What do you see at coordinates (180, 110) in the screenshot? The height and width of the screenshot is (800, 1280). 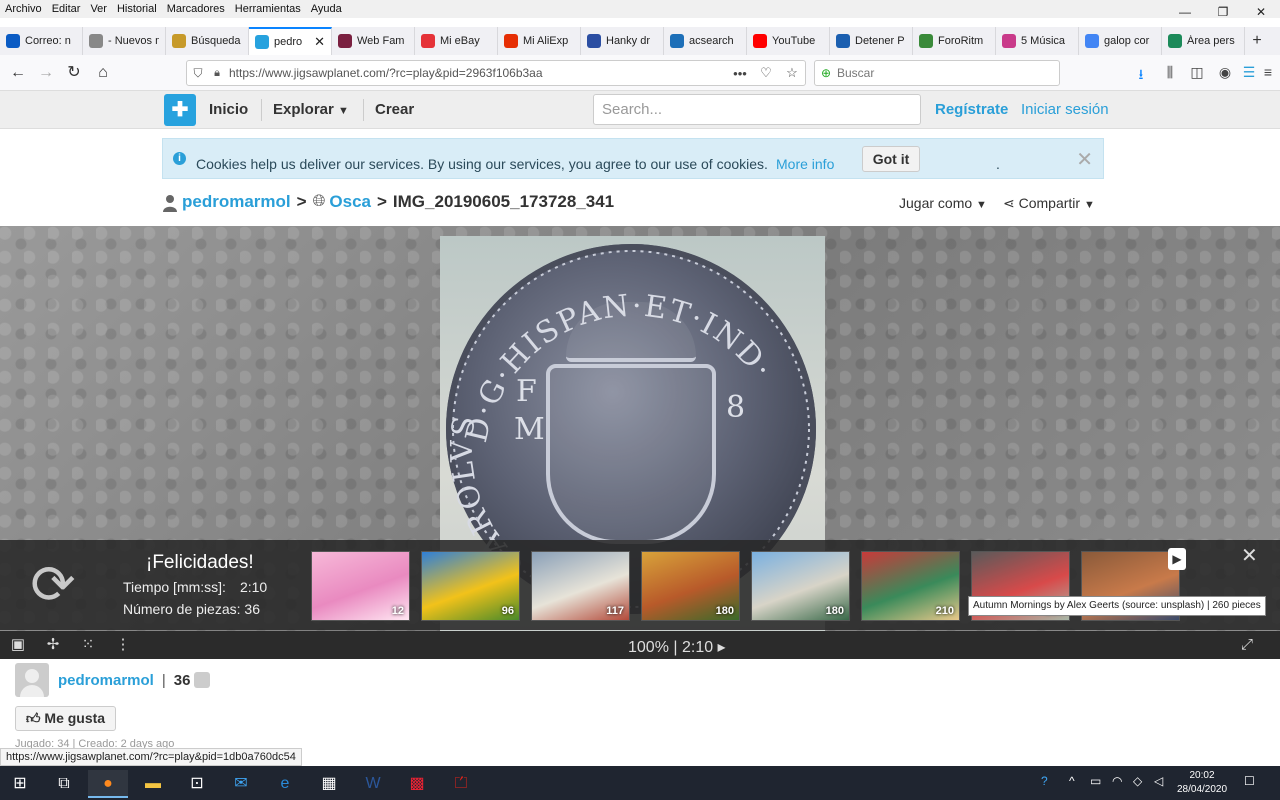 I see `jigsawplanet-logo: ✚` at bounding box center [180, 110].